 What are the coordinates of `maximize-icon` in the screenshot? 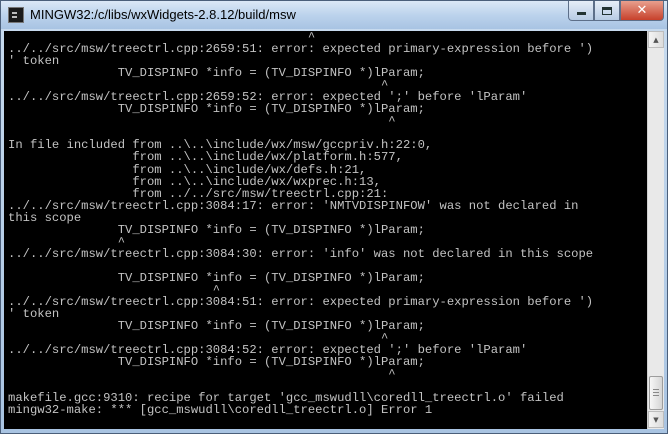 It's located at (607, 10).